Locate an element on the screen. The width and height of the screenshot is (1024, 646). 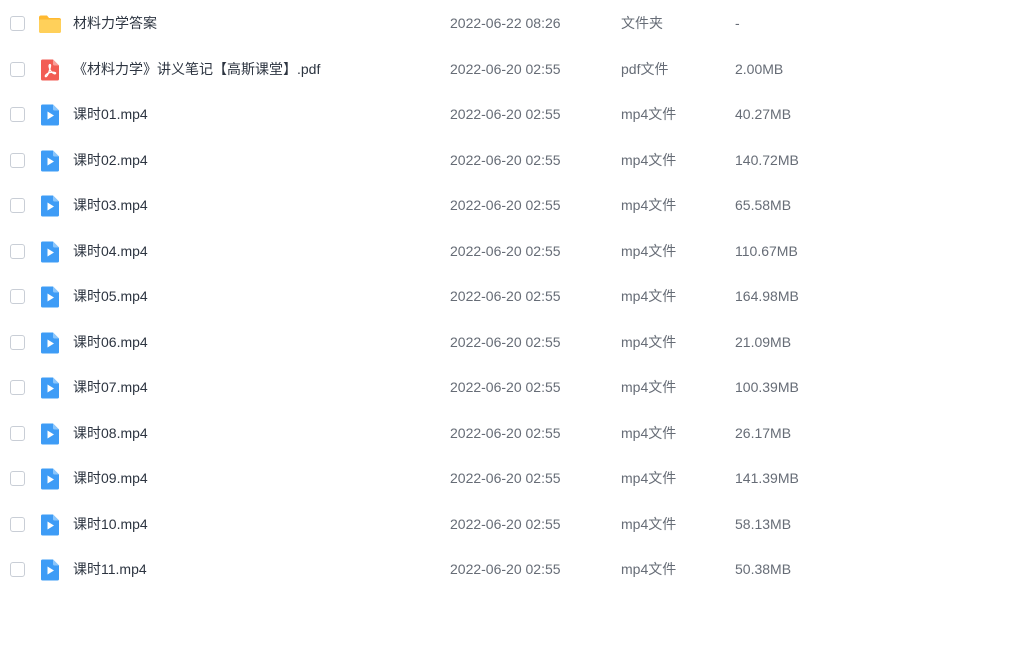
file-size: 40.27MB is located at coordinates (763, 114).